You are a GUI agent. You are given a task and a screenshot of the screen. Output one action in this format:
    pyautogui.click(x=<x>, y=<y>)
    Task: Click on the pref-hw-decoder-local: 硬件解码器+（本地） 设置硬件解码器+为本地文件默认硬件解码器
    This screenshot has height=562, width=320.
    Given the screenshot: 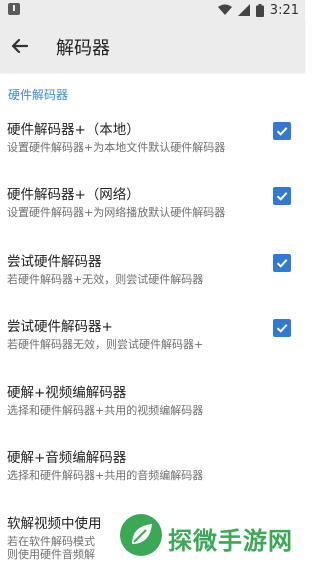 What is the action you would take?
    pyautogui.click(x=152, y=150)
    